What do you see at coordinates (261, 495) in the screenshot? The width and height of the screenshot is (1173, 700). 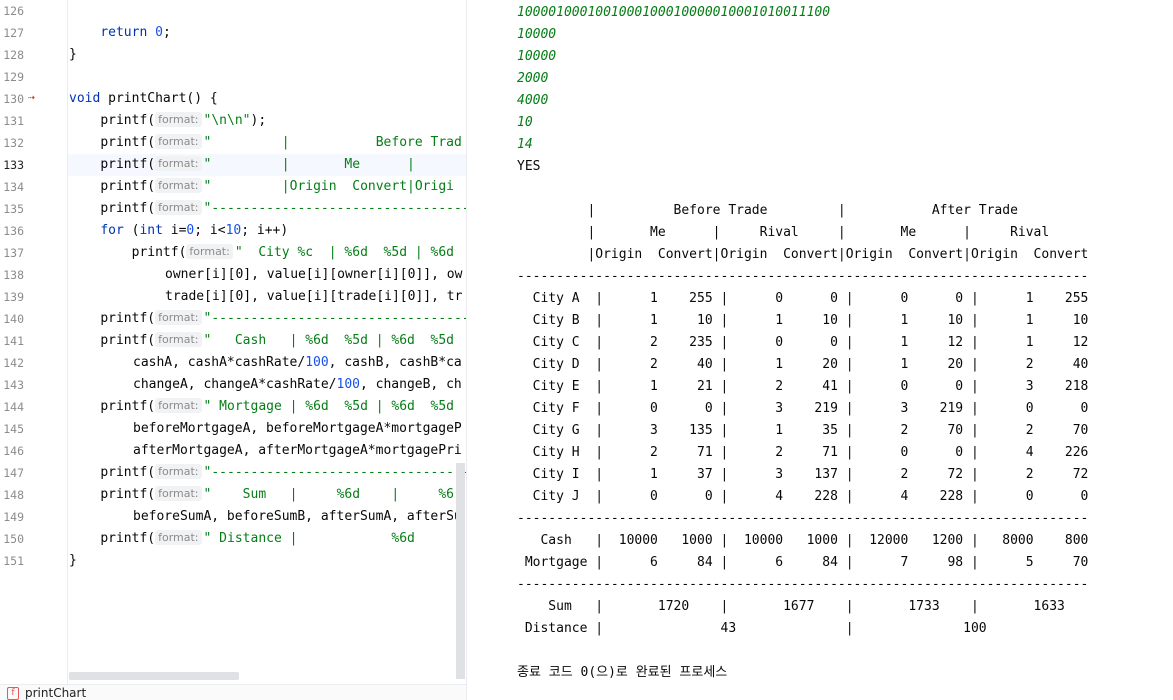 I see `code-line: printf(format: " Sum | %6d | %6` at bounding box center [261, 495].